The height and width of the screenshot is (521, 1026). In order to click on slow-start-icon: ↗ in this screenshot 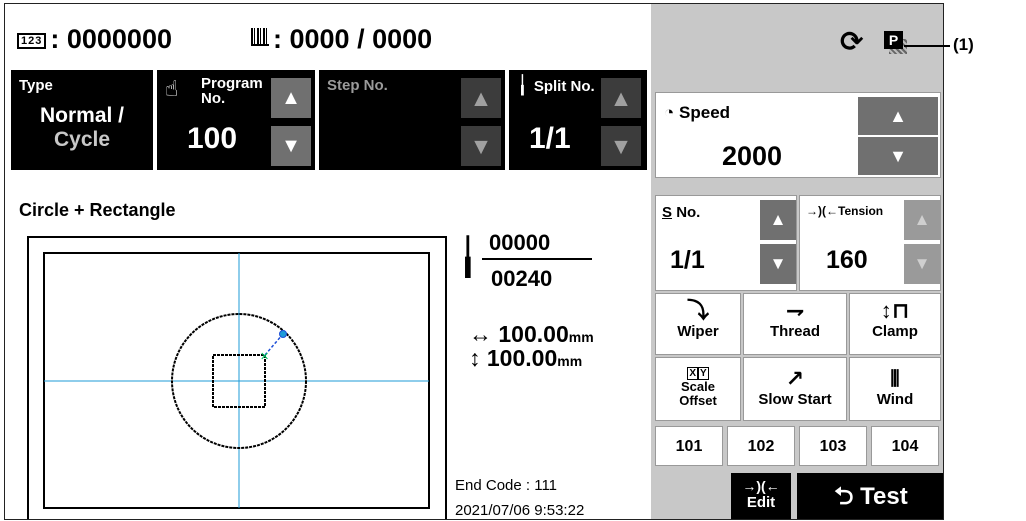, I will do `click(795, 378)`.